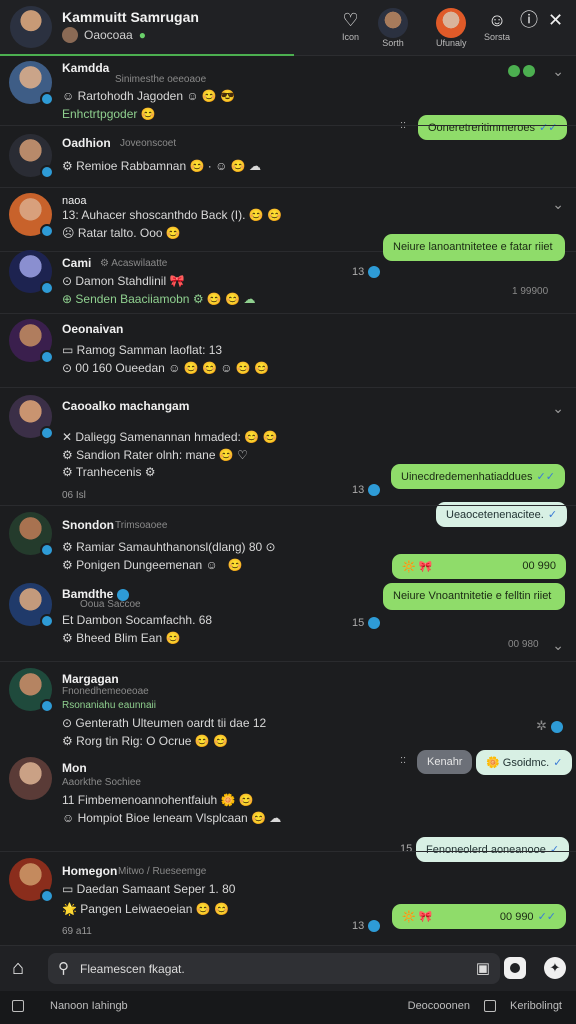 The image size is (576, 1024). Describe the element at coordinates (86, 143) in the screenshot. I see `chat-name: Oadhion` at that location.